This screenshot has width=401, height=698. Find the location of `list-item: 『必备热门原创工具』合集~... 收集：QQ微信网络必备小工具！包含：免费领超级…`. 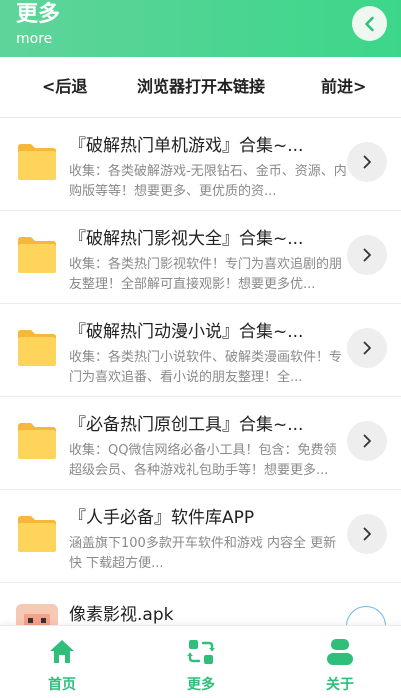

list-item: 『必备热门原创工具』合集~... 收集：QQ微信网络必备小工具！包含：免费领超级… is located at coordinates (200, 443).